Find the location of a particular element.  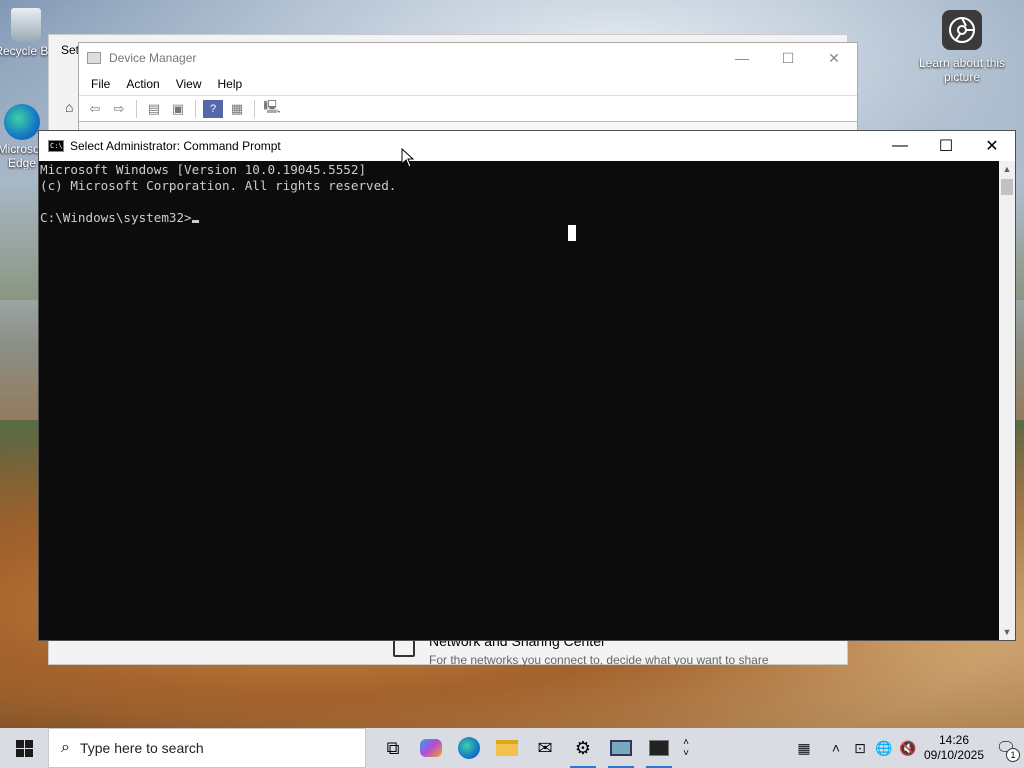

notification-center-button: 🗨 1 is located at coordinates (1006, 748).